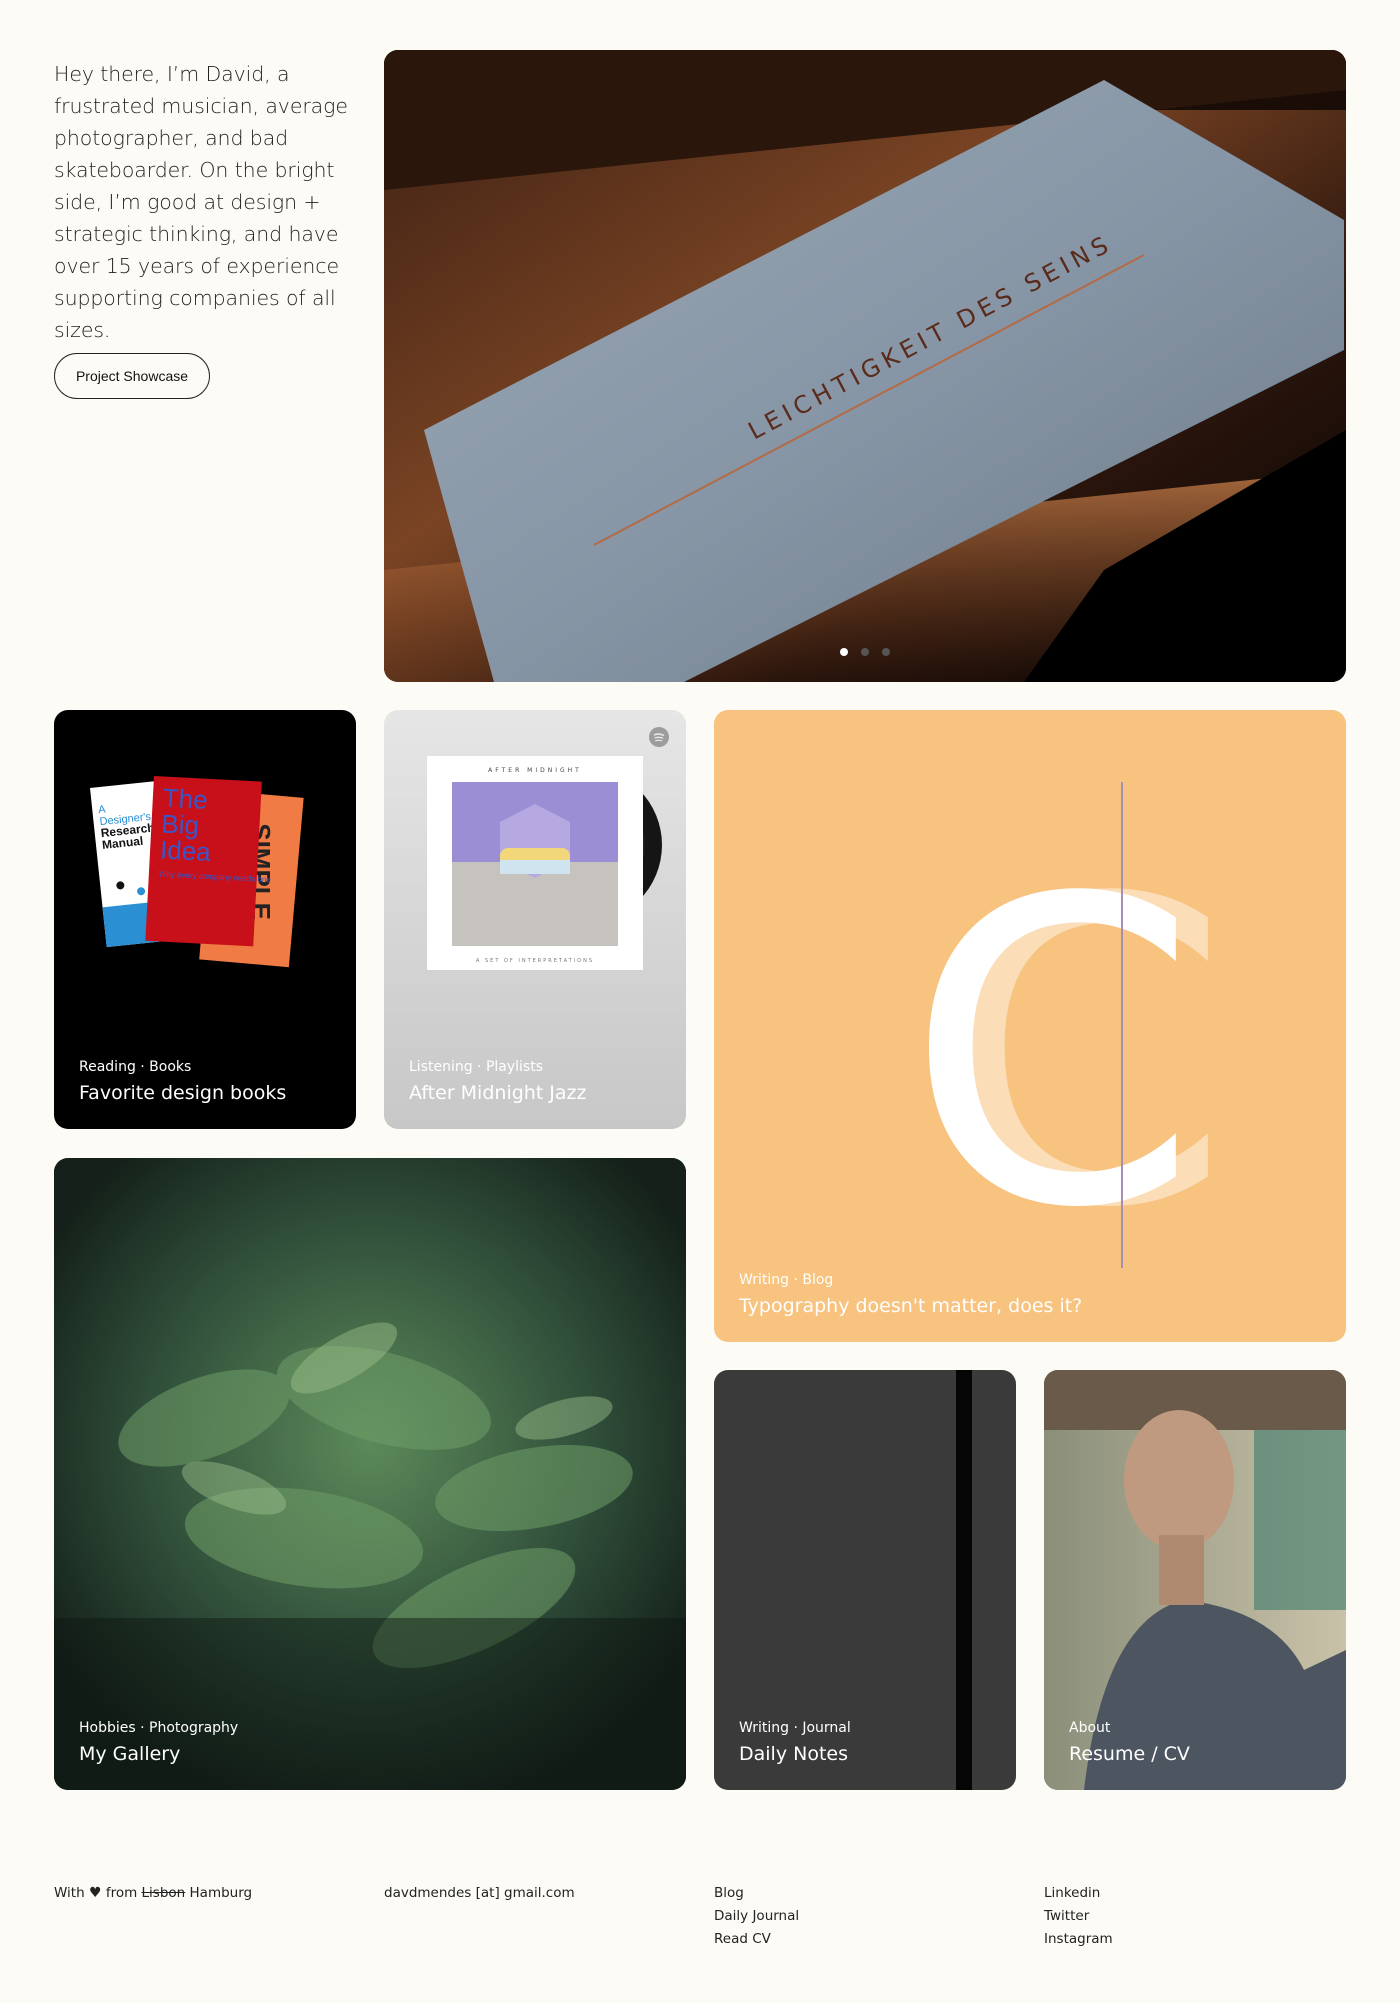  I want to click on card-title: My Gallery, so click(130, 1754).